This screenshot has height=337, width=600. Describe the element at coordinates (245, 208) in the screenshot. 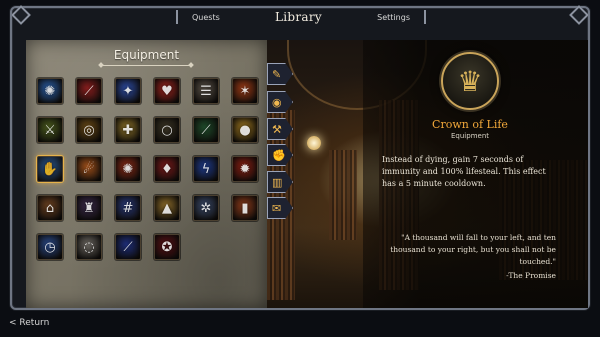

I see `flame-tome-icon: ▮` at that location.